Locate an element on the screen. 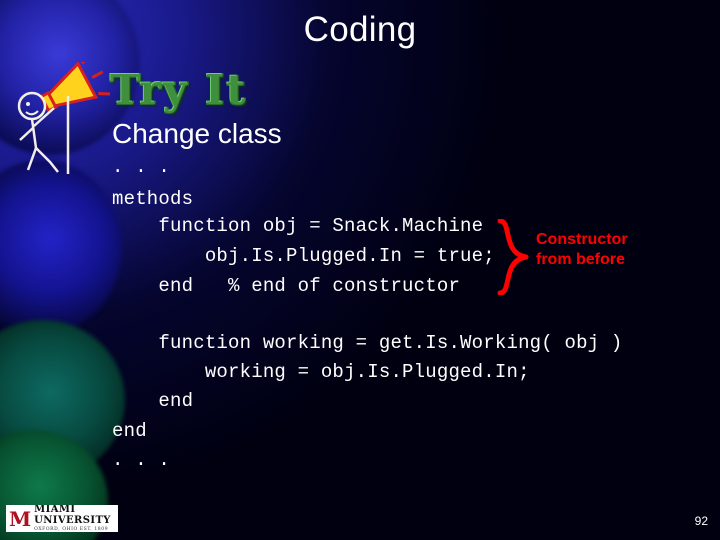  annotation-line-1: Constructor is located at coordinates (582, 239).